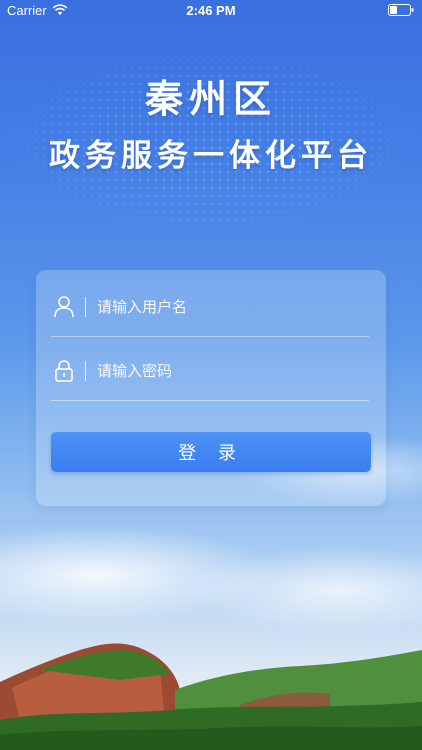 This screenshot has height=750, width=422. Describe the element at coordinates (232, 371) in the screenshot. I see `password-input` at that location.